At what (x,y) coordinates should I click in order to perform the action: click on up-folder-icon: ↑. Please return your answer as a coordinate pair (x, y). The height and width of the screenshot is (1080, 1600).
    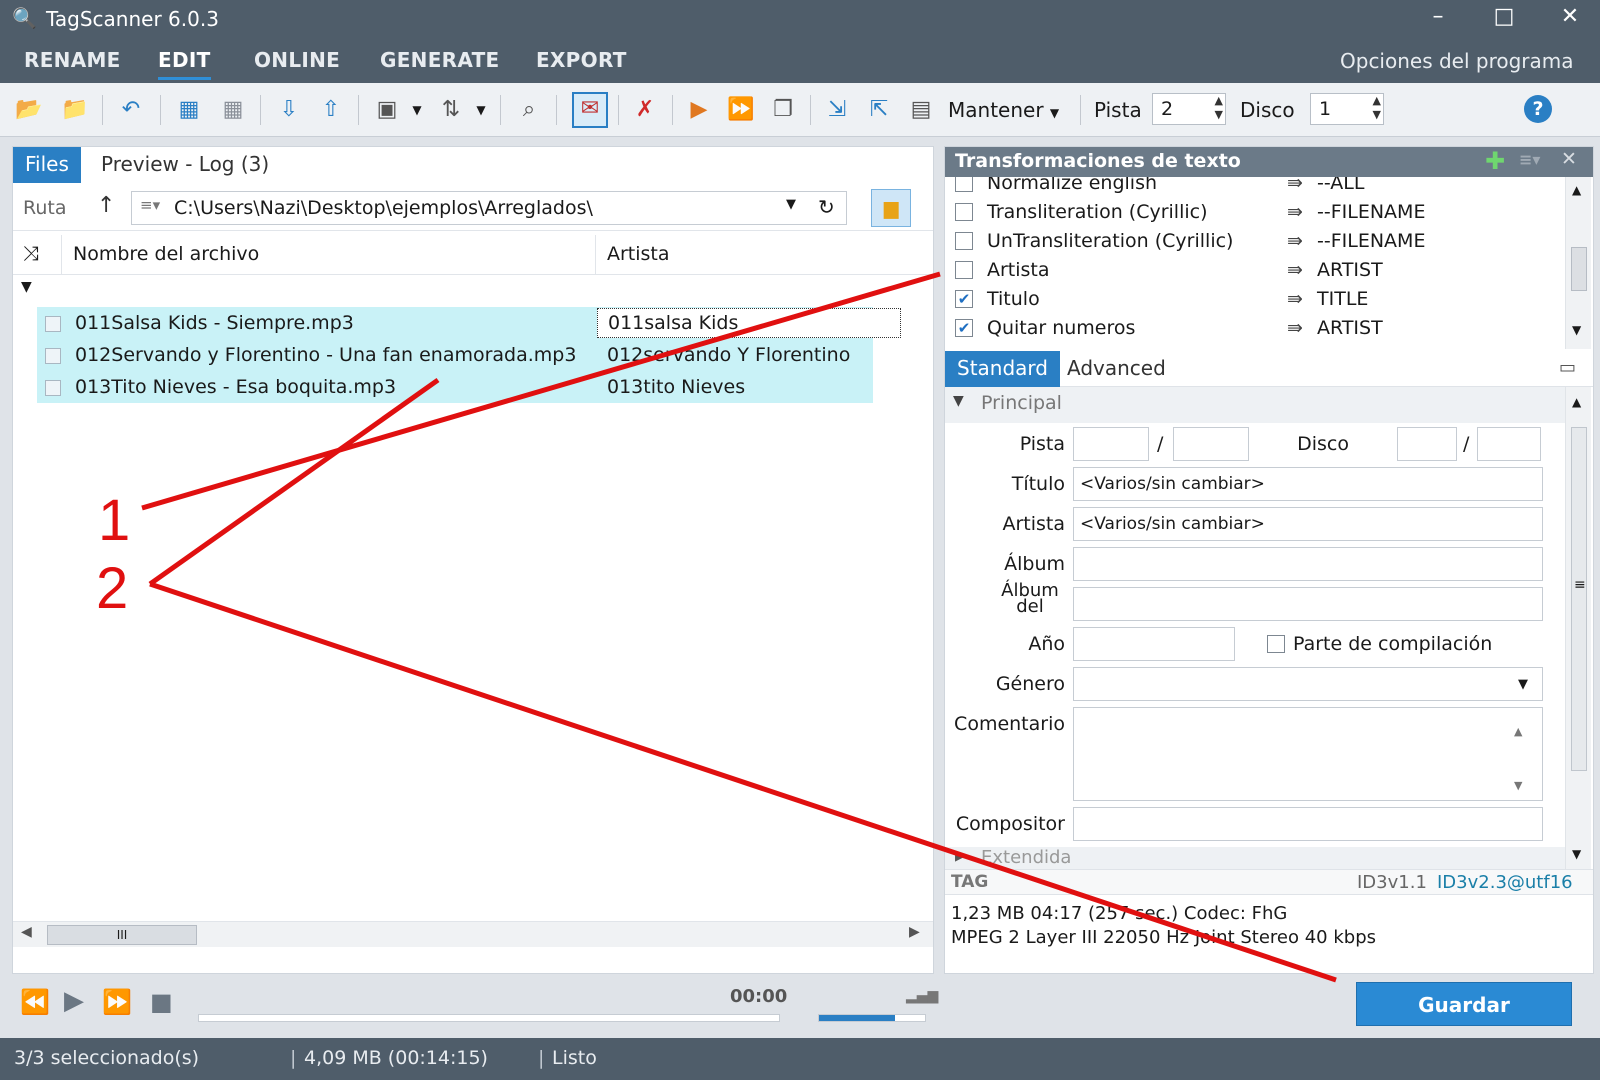
    Looking at the image, I should click on (106, 205).